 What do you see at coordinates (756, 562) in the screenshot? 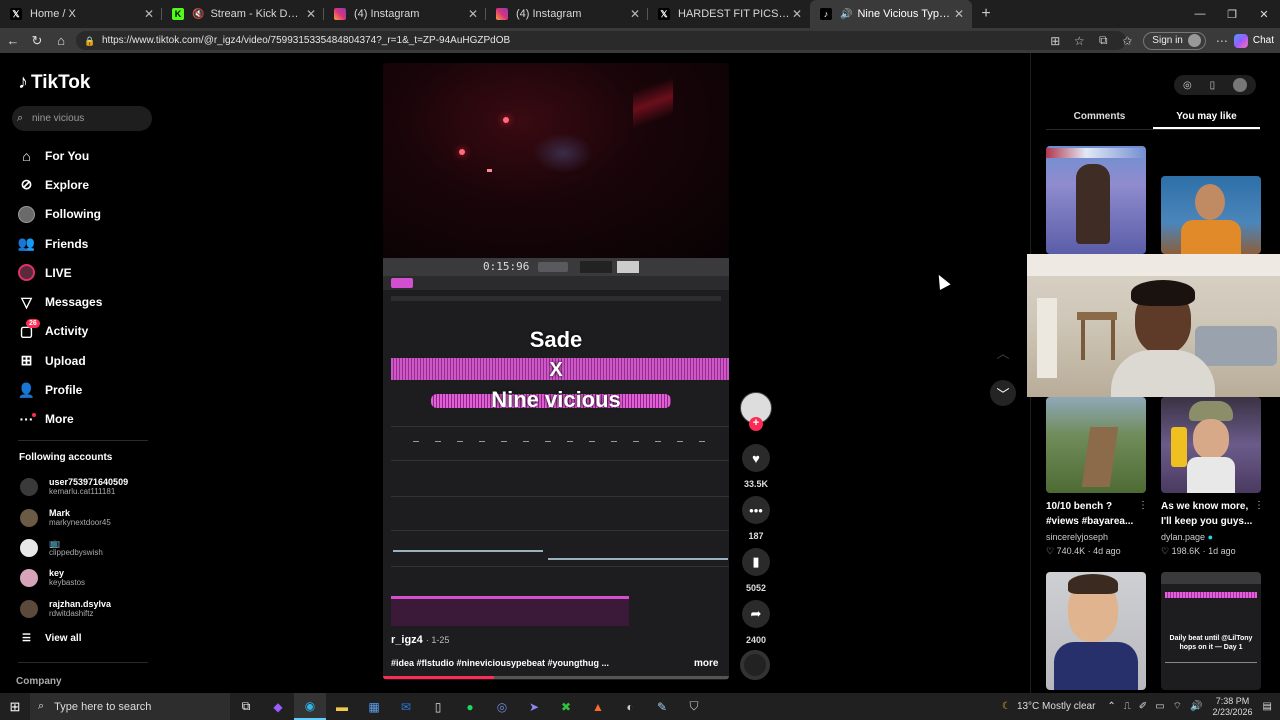
I see `save-button: ▮` at bounding box center [756, 562].